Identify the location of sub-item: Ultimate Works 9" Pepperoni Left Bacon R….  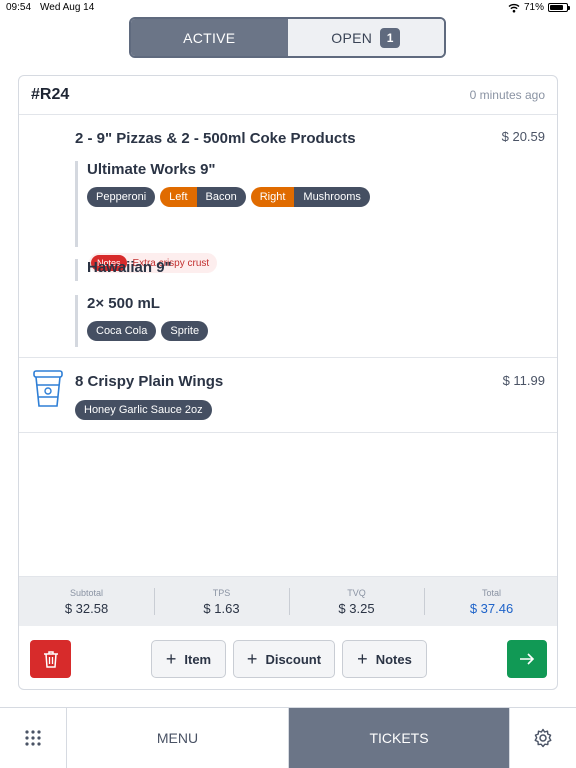
(222, 204).